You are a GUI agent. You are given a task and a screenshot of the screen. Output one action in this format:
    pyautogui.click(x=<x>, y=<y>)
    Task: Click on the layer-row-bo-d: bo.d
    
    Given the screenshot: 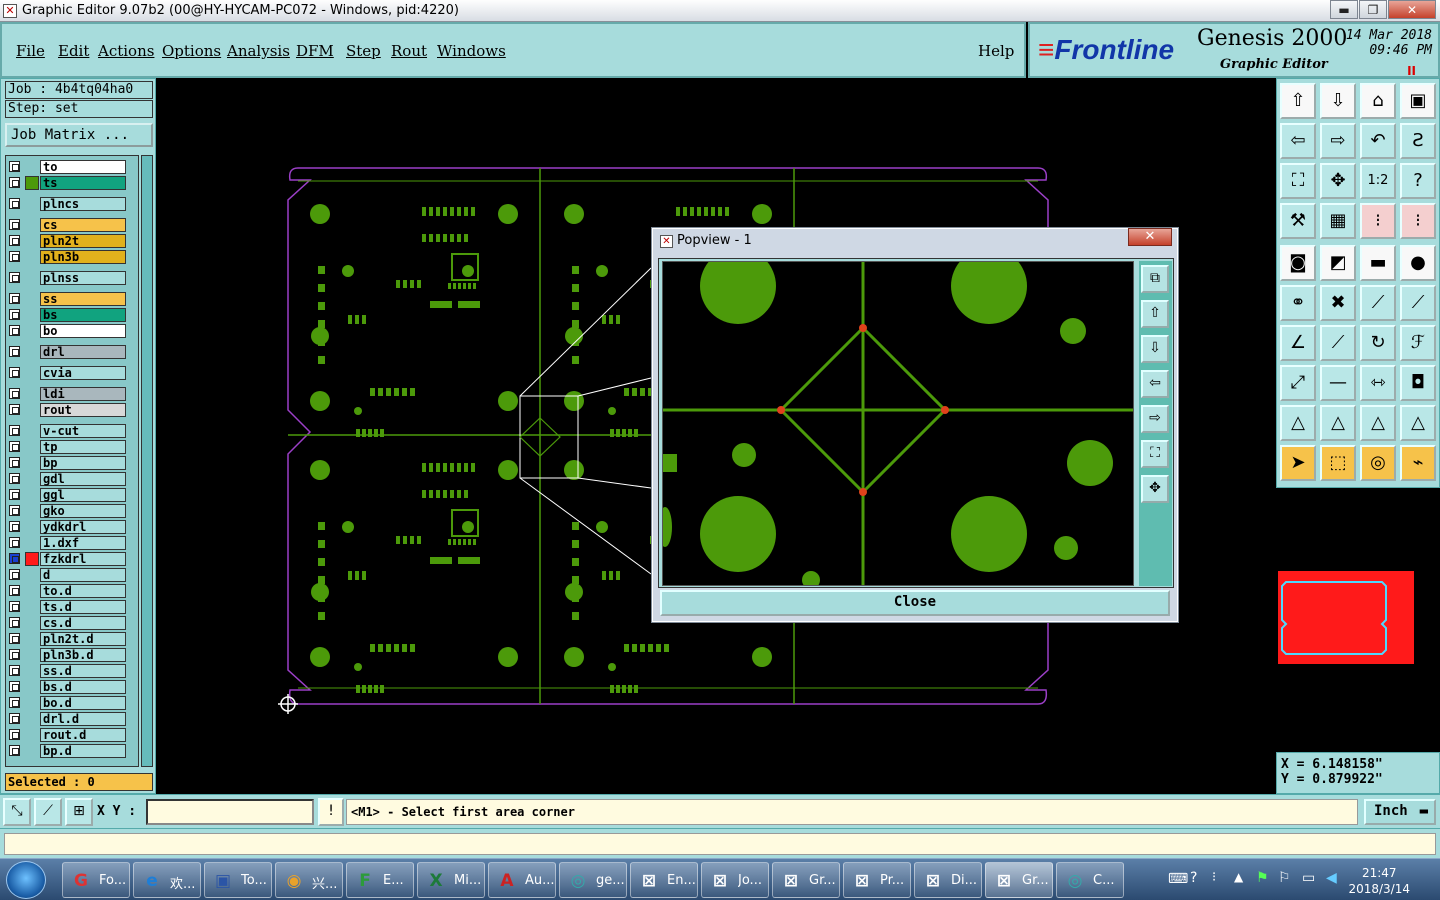 What is the action you would take?
    pyautogui.click(x=72, y=703)
    